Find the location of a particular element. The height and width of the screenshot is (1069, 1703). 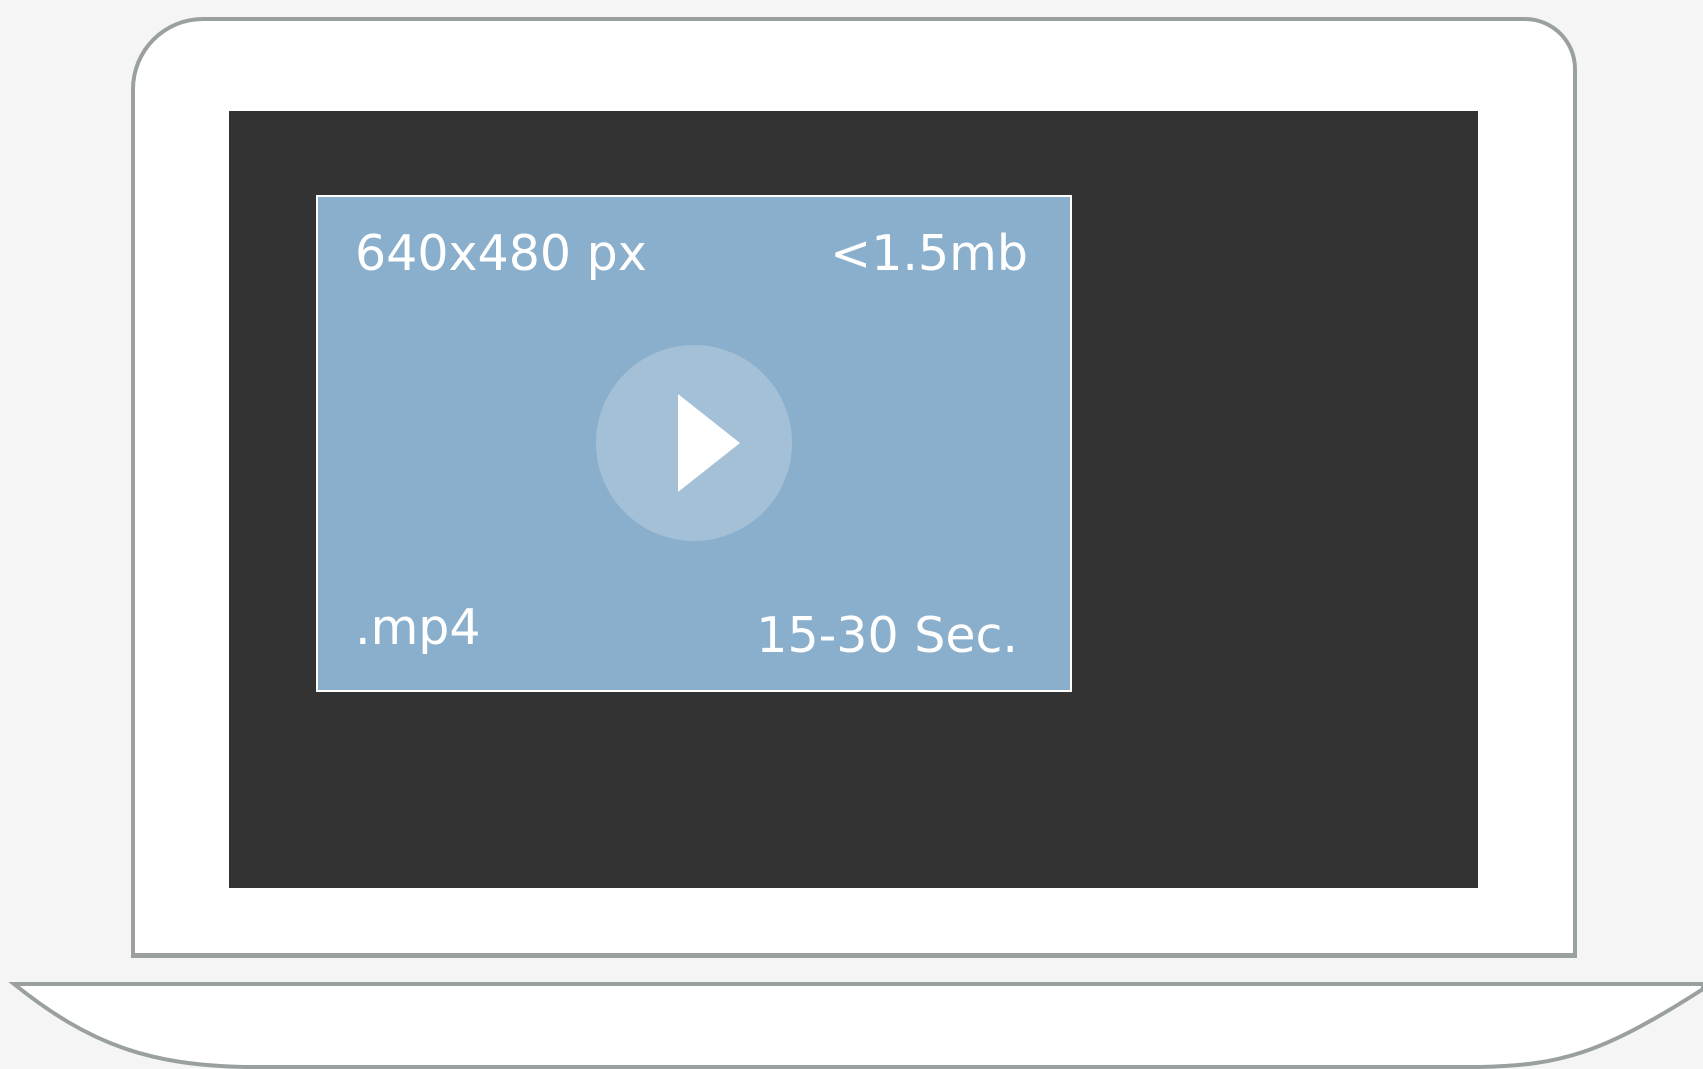

play-button is located at coordinates (694, 443).